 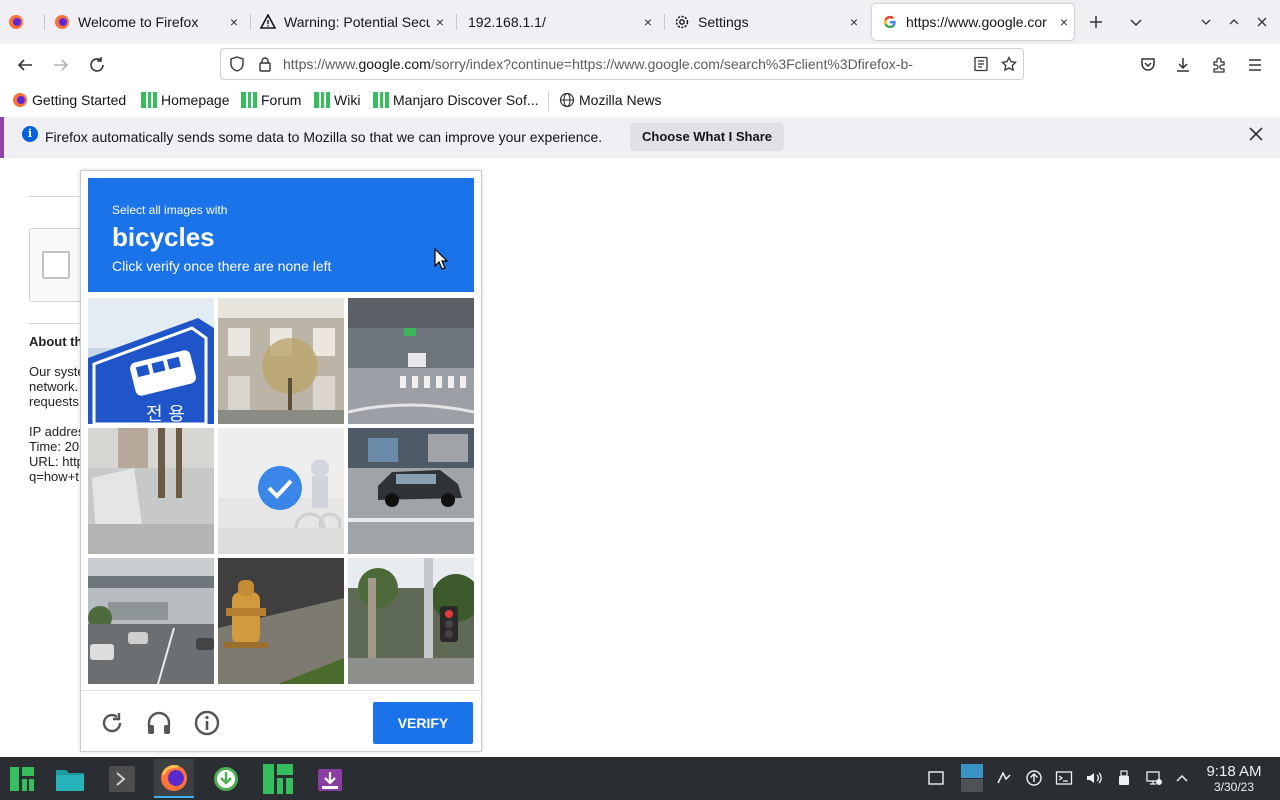 I want to click on bookmark-wiki: Wiki, so click(x=337, y=100).